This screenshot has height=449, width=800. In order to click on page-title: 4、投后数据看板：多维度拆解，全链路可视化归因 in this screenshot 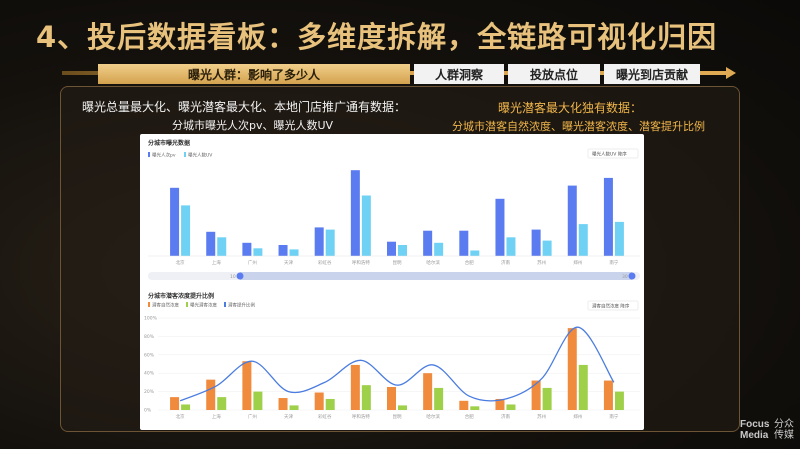, I will do `click(377, 37)`.